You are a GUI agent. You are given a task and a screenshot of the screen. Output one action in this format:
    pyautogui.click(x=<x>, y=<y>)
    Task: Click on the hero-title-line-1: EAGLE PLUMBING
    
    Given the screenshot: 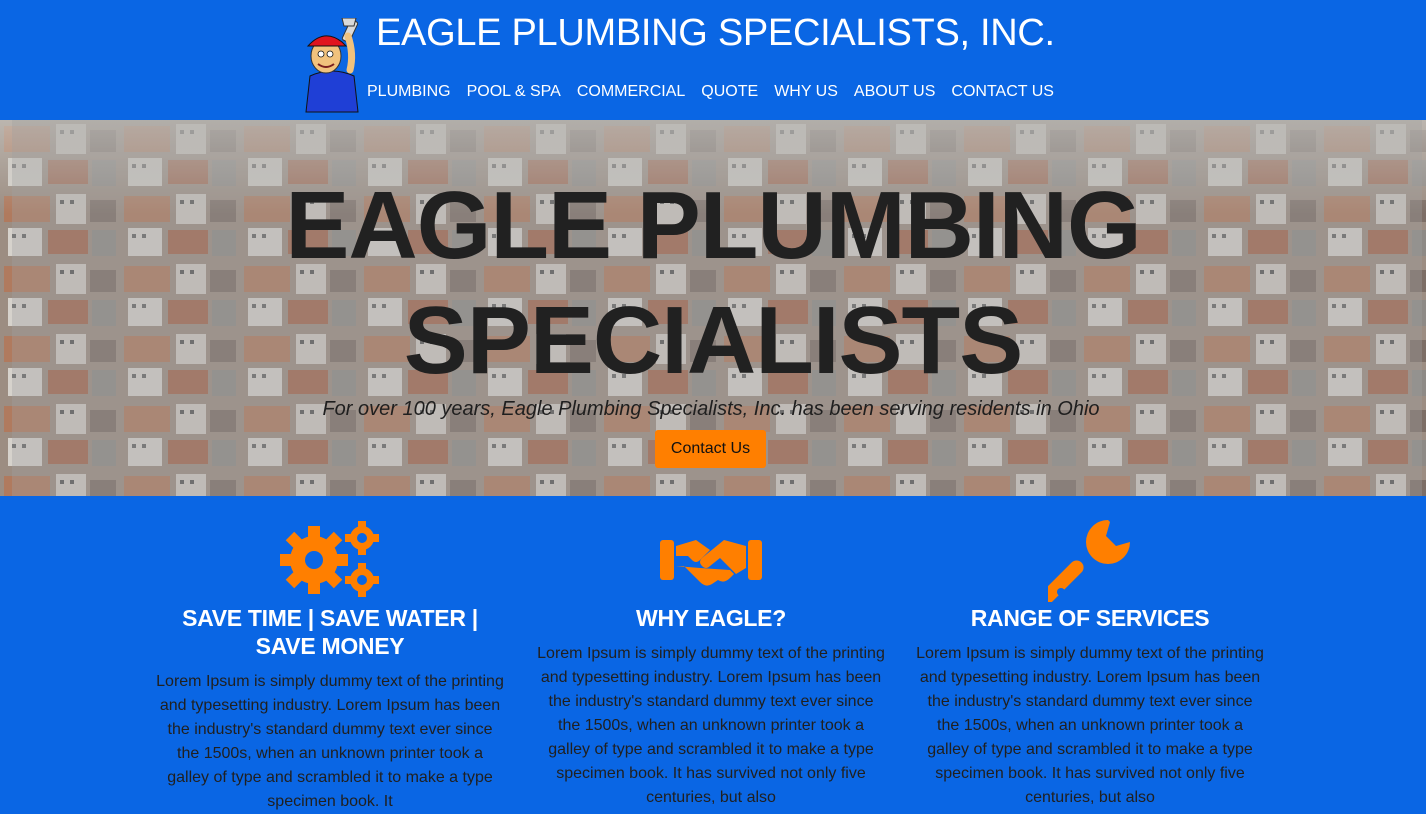 What is the action you would take?
    pyautogui.click(x=713, y=225)
    